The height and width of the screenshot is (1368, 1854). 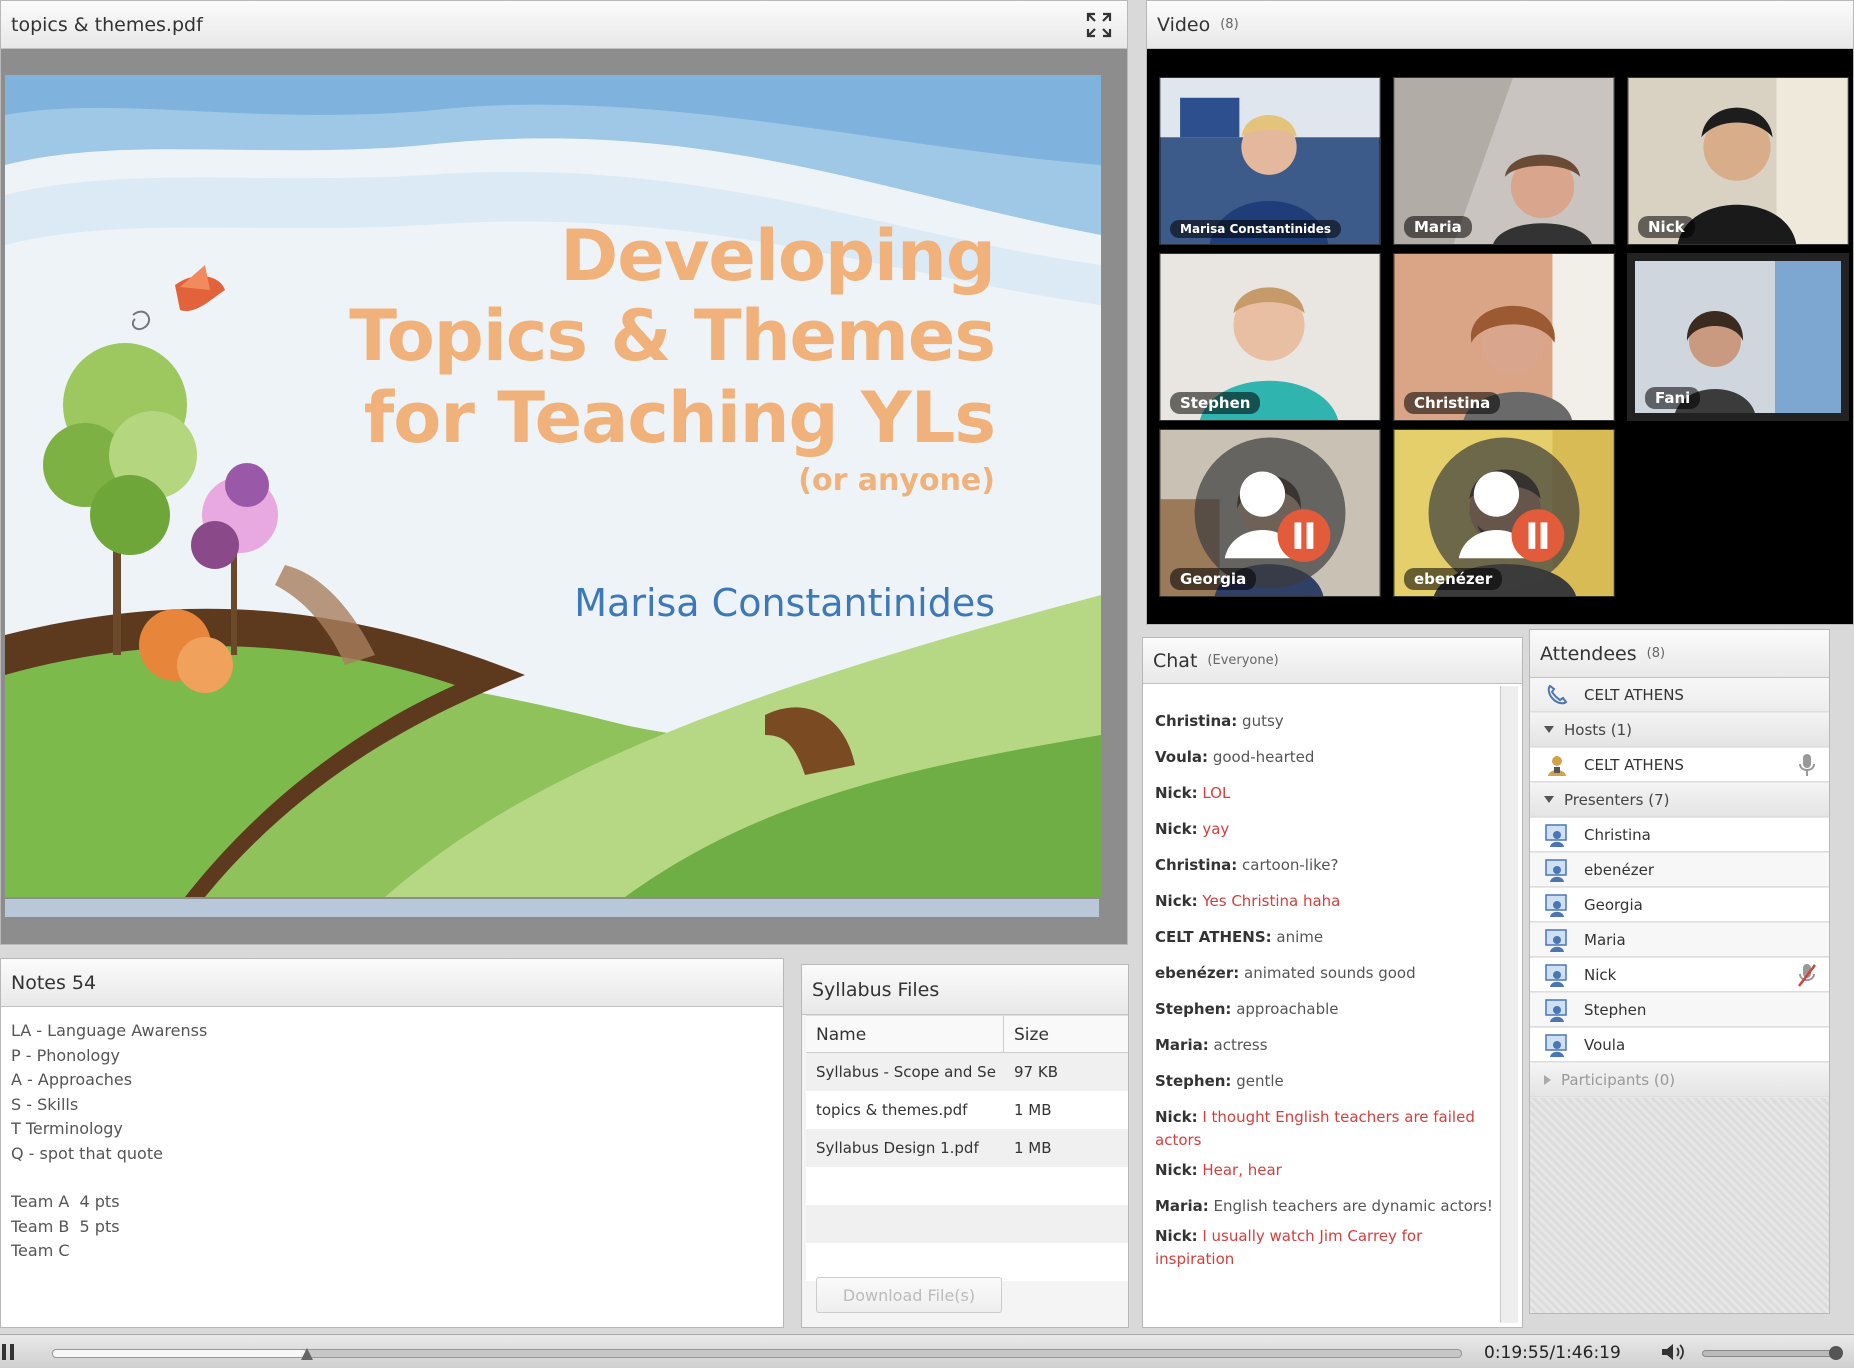 What do you see at coordinates (784, 603) in the screenshot?
I see `slide-author: Marisa Constantinides` at bounding box center [784, 603].